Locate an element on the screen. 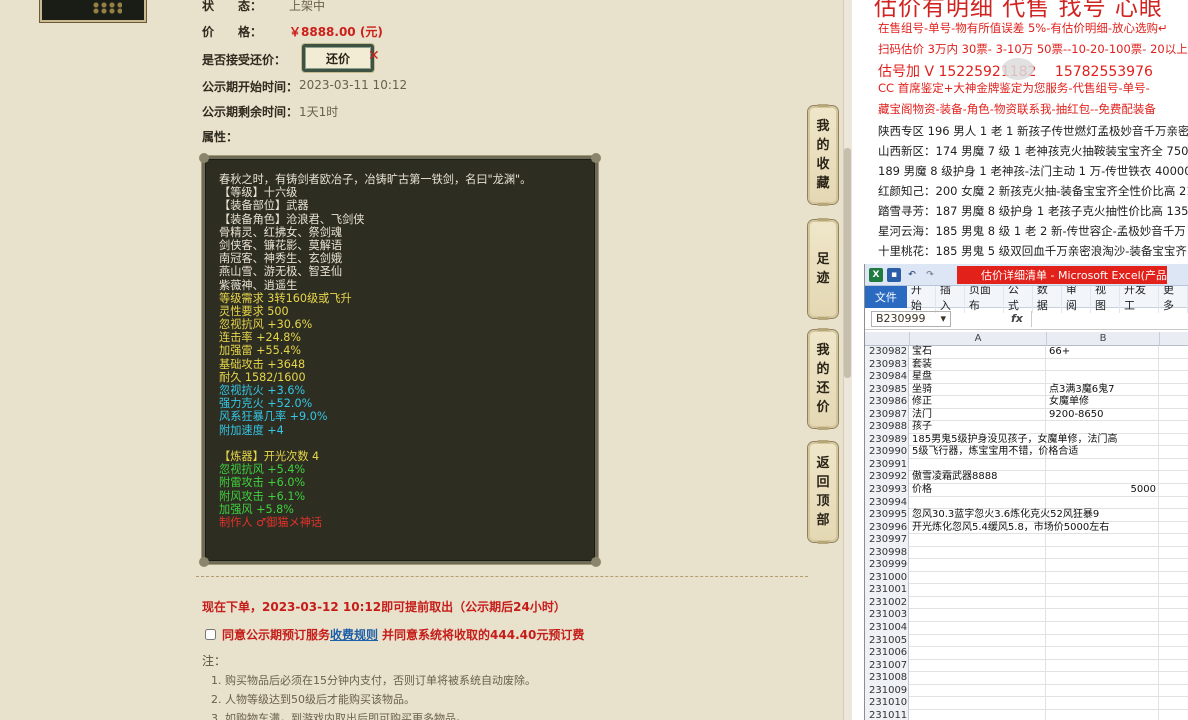 The height and width of the screenshot is (720, 1188). side-nav-back-to-top: 返 回 顶 部 is located at coordinates (823, 492).